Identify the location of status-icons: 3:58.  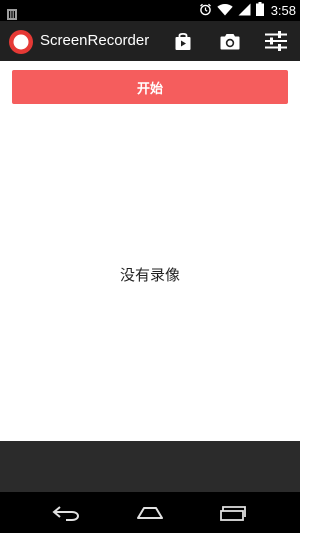
(247, 10).